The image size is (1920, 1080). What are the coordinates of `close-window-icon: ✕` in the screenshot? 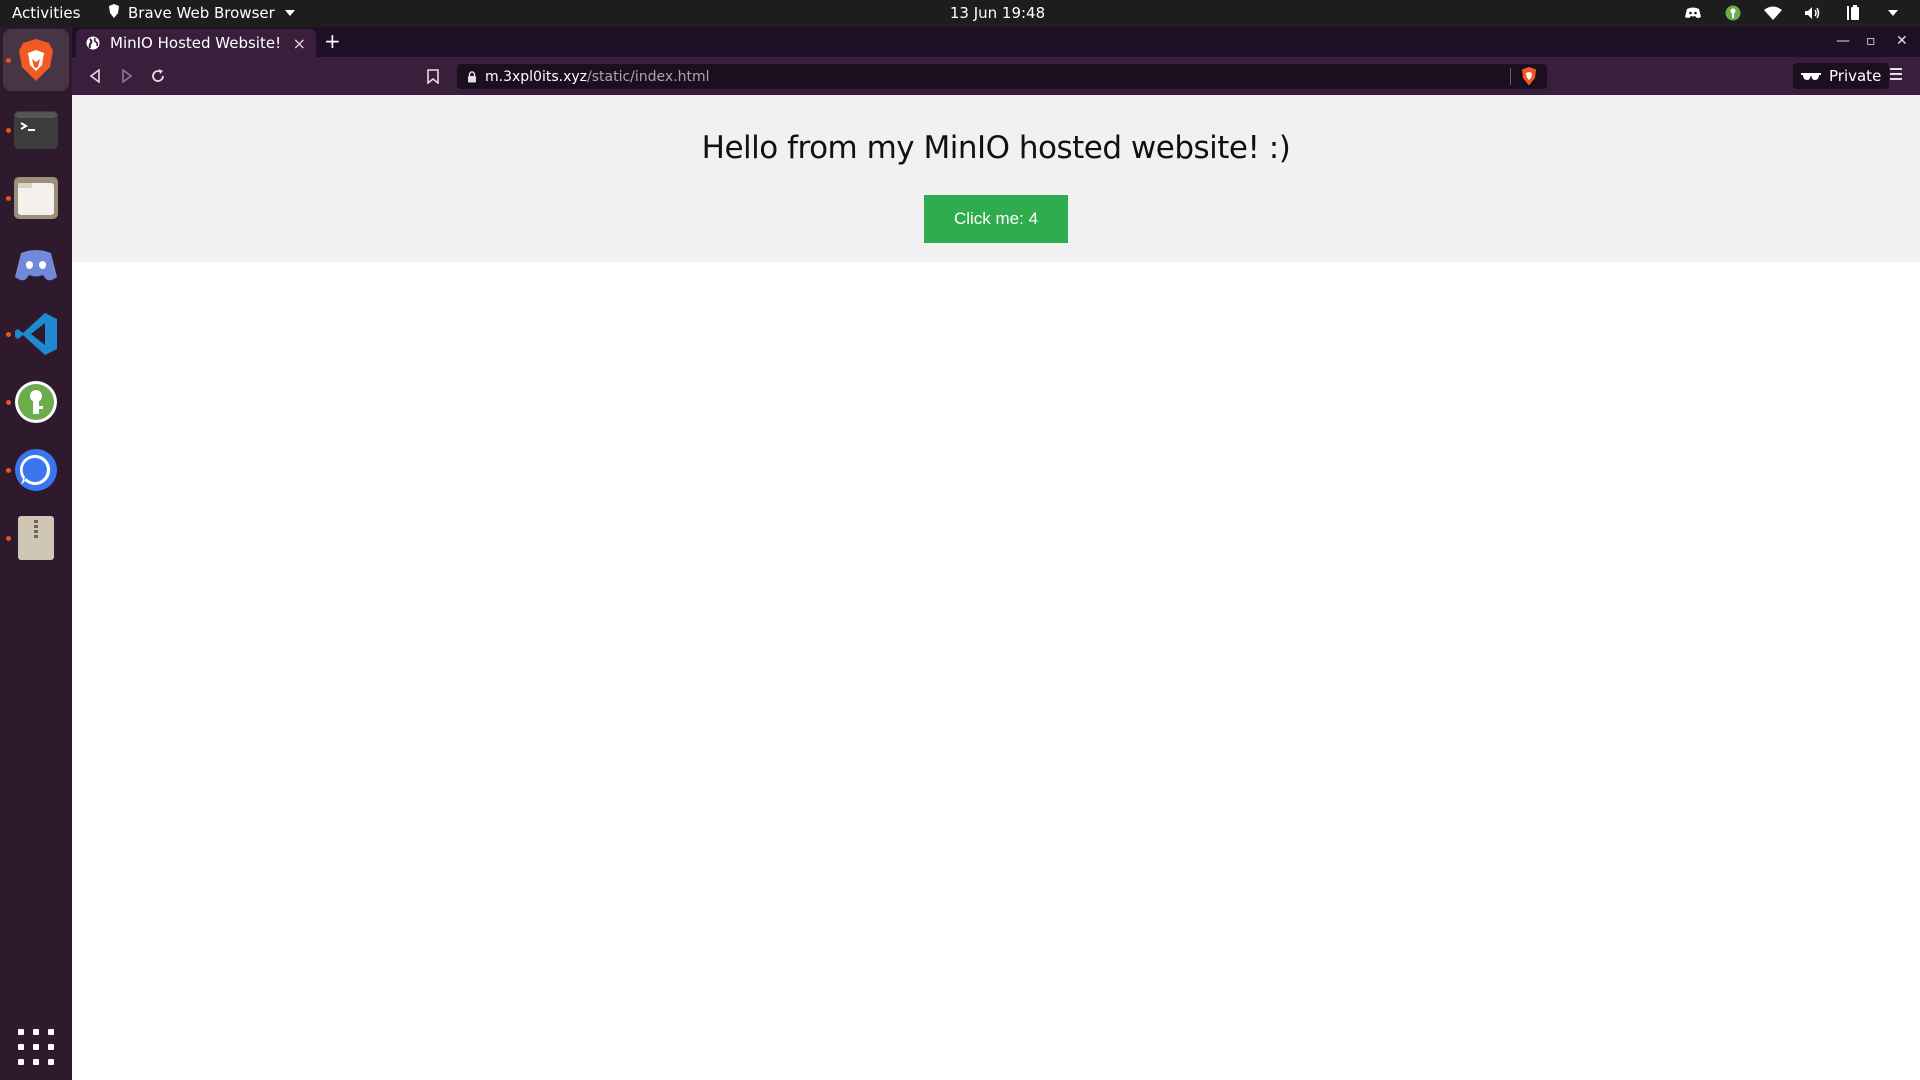 It's located at (1902, 41).